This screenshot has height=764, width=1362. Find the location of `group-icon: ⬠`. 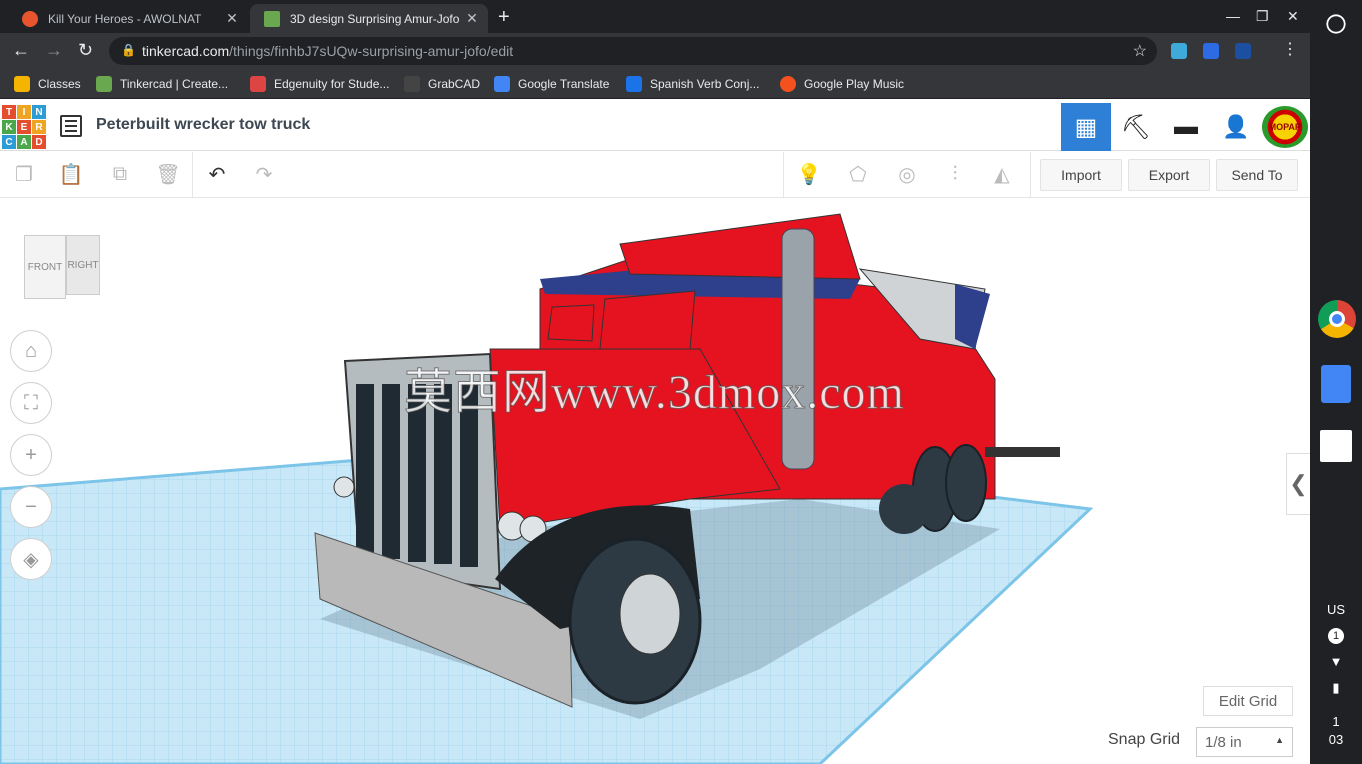

group-icon: ⬠ is located at coordinates (858, 174).